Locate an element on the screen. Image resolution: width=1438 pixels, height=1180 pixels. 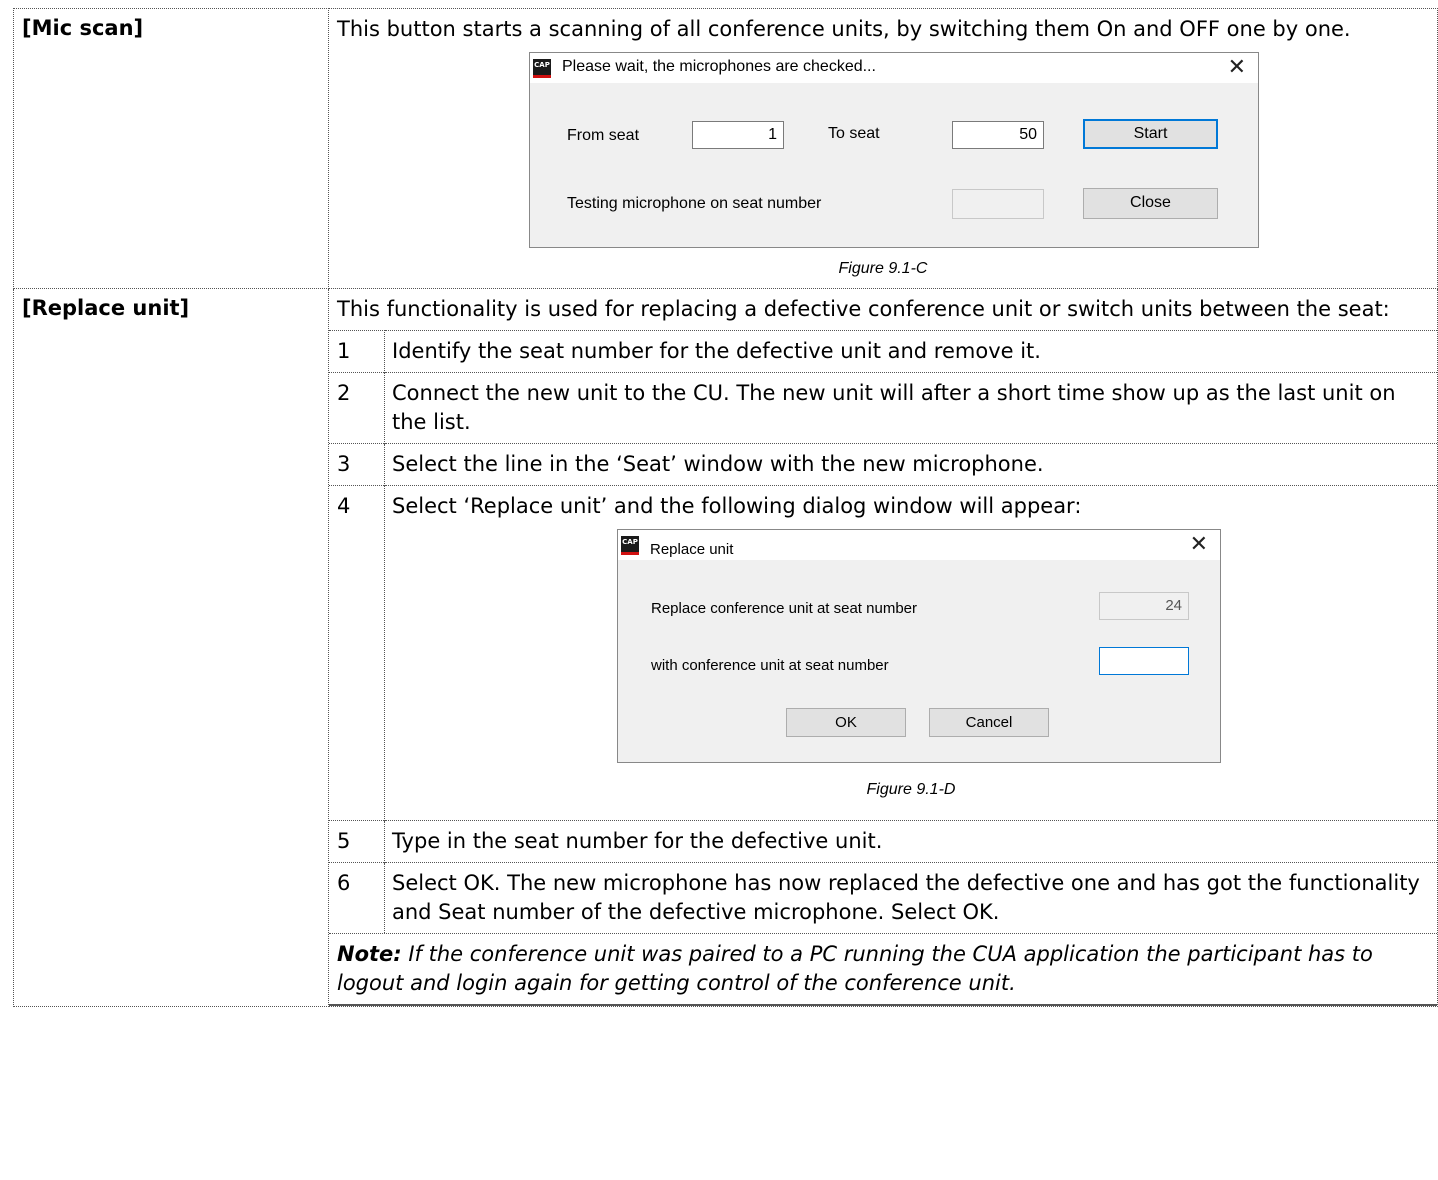
mic-scan-label: [Mic scan] is located at coordinates (171, 148).